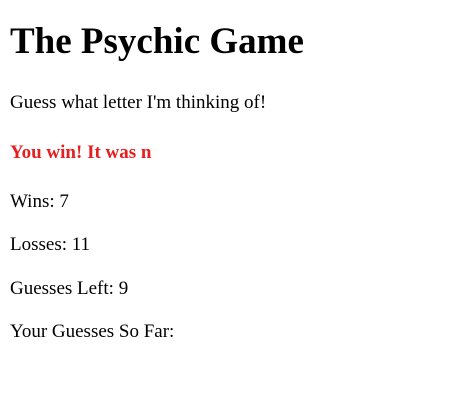  I want to click on result-message: You win! It was n, so click(81, 152).